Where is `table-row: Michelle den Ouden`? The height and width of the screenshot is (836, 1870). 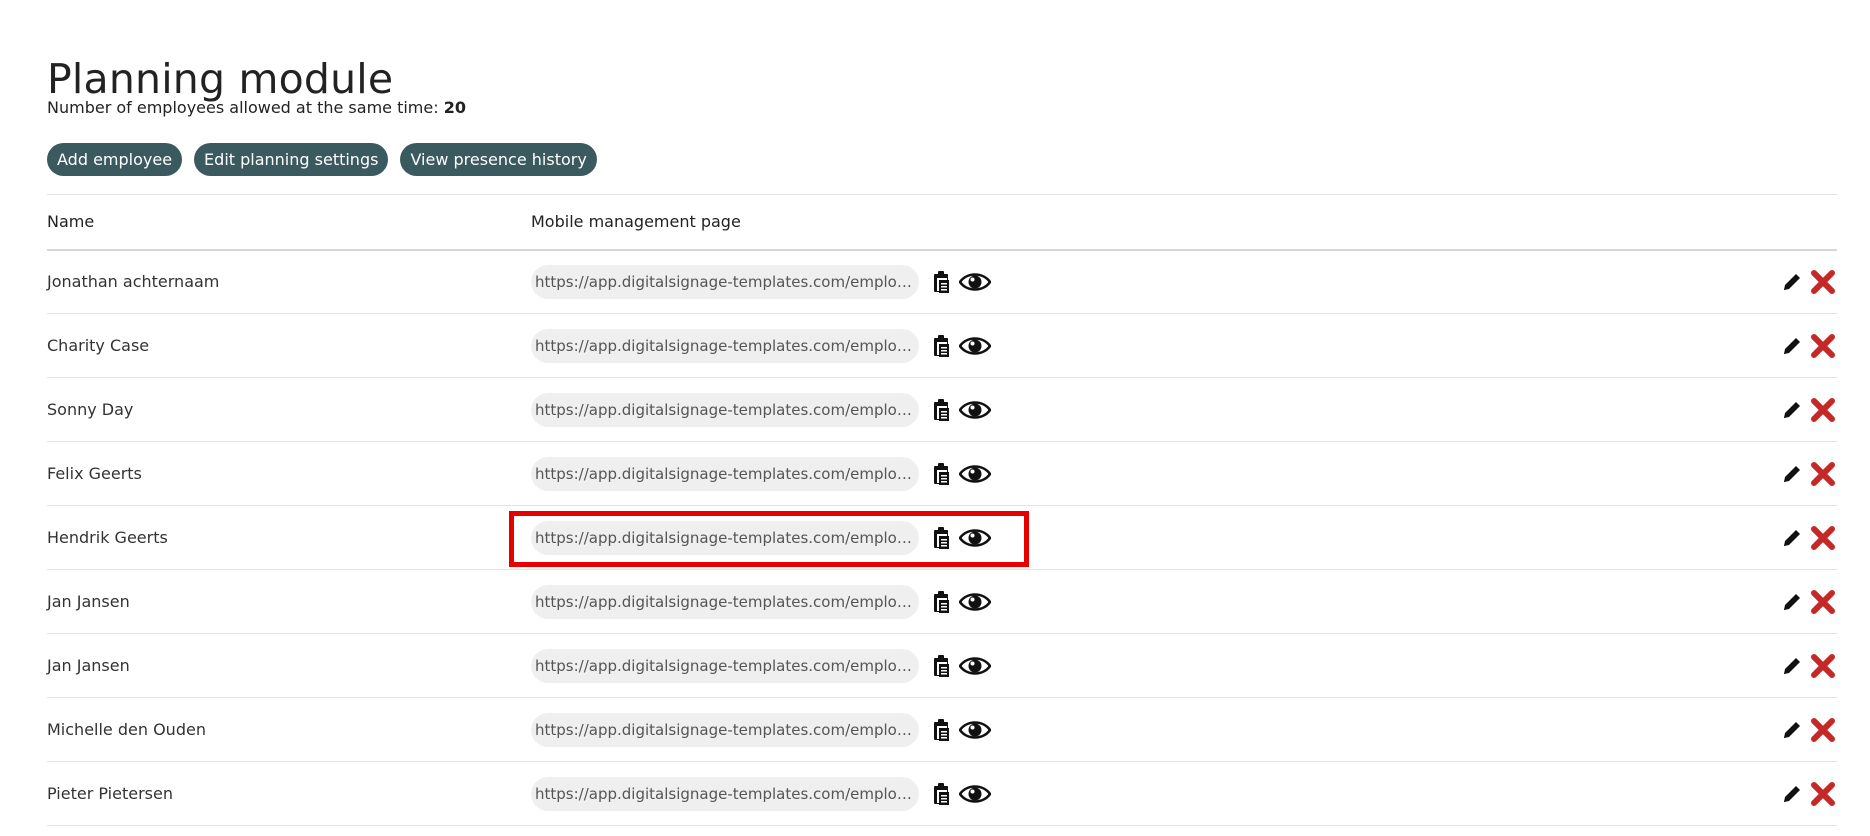
table-row: Michelle den Ouden is located at coordinates (942, 730).